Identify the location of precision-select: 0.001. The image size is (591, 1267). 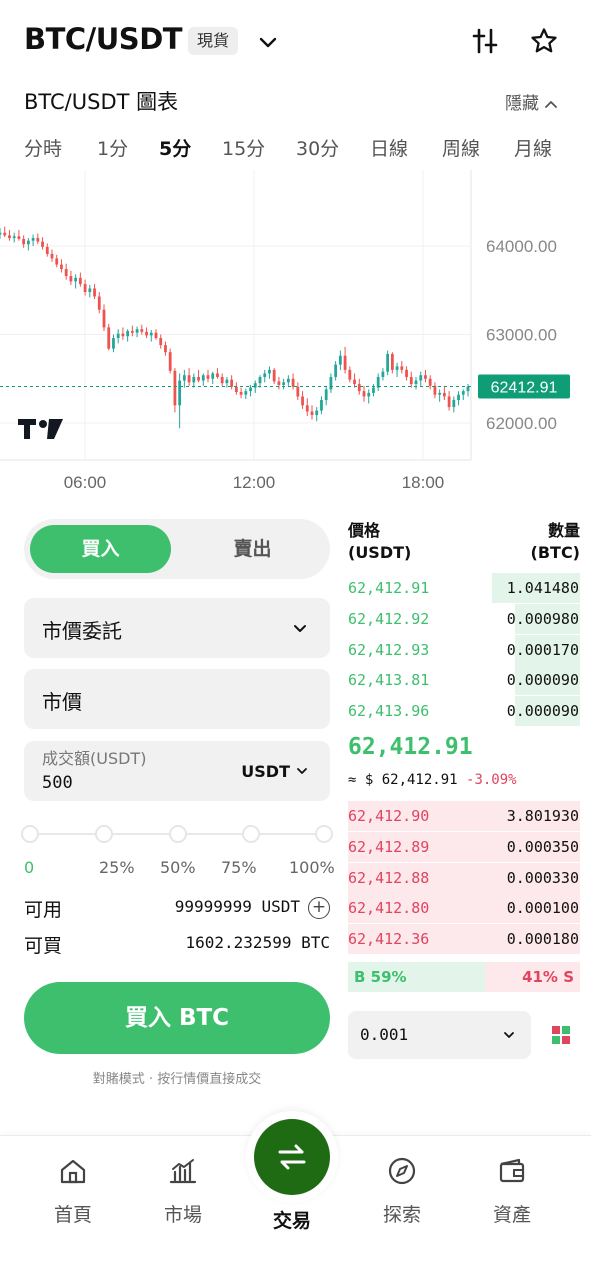
(439, 1035).